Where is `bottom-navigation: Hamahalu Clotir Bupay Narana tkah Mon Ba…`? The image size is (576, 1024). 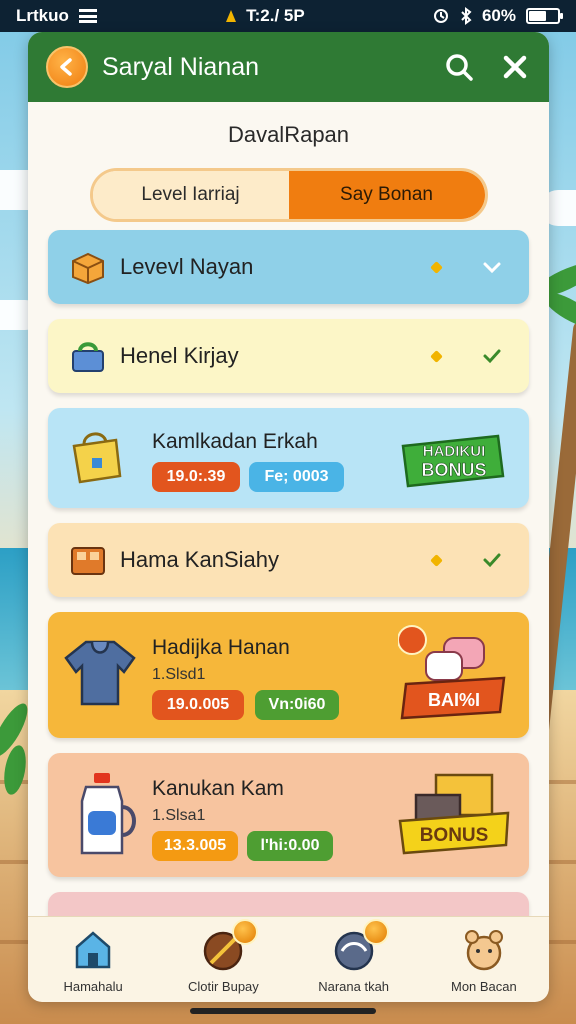 bottom-navigation: Hamahalu Clotir Bupay Narana tkah Mon Ba… is located at coordinates (288, 959).